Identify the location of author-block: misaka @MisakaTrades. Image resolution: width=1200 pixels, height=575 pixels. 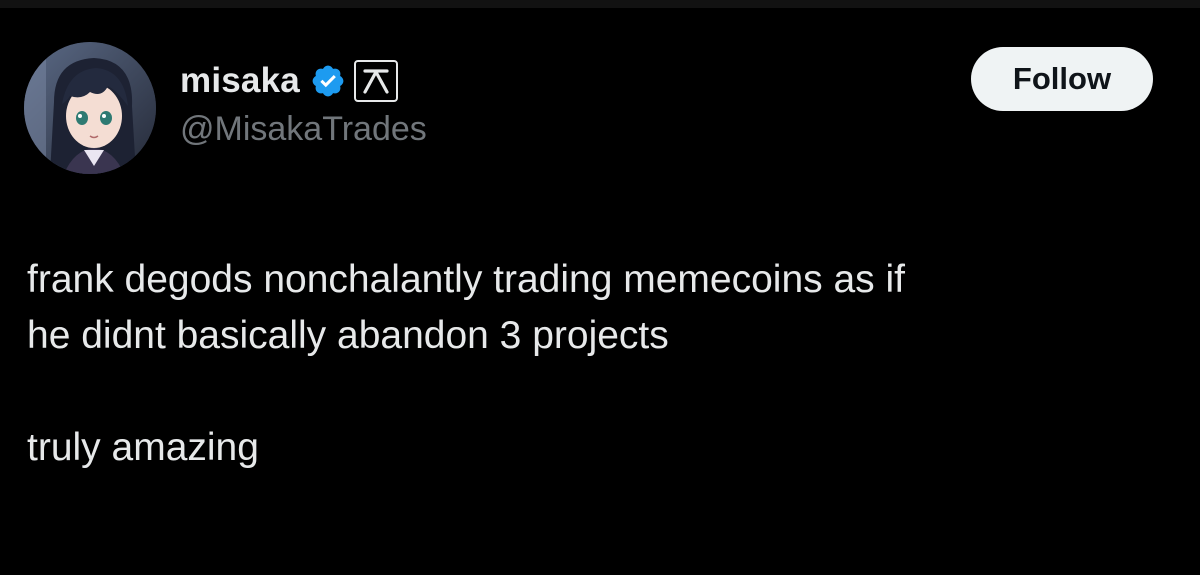
(303, 103).